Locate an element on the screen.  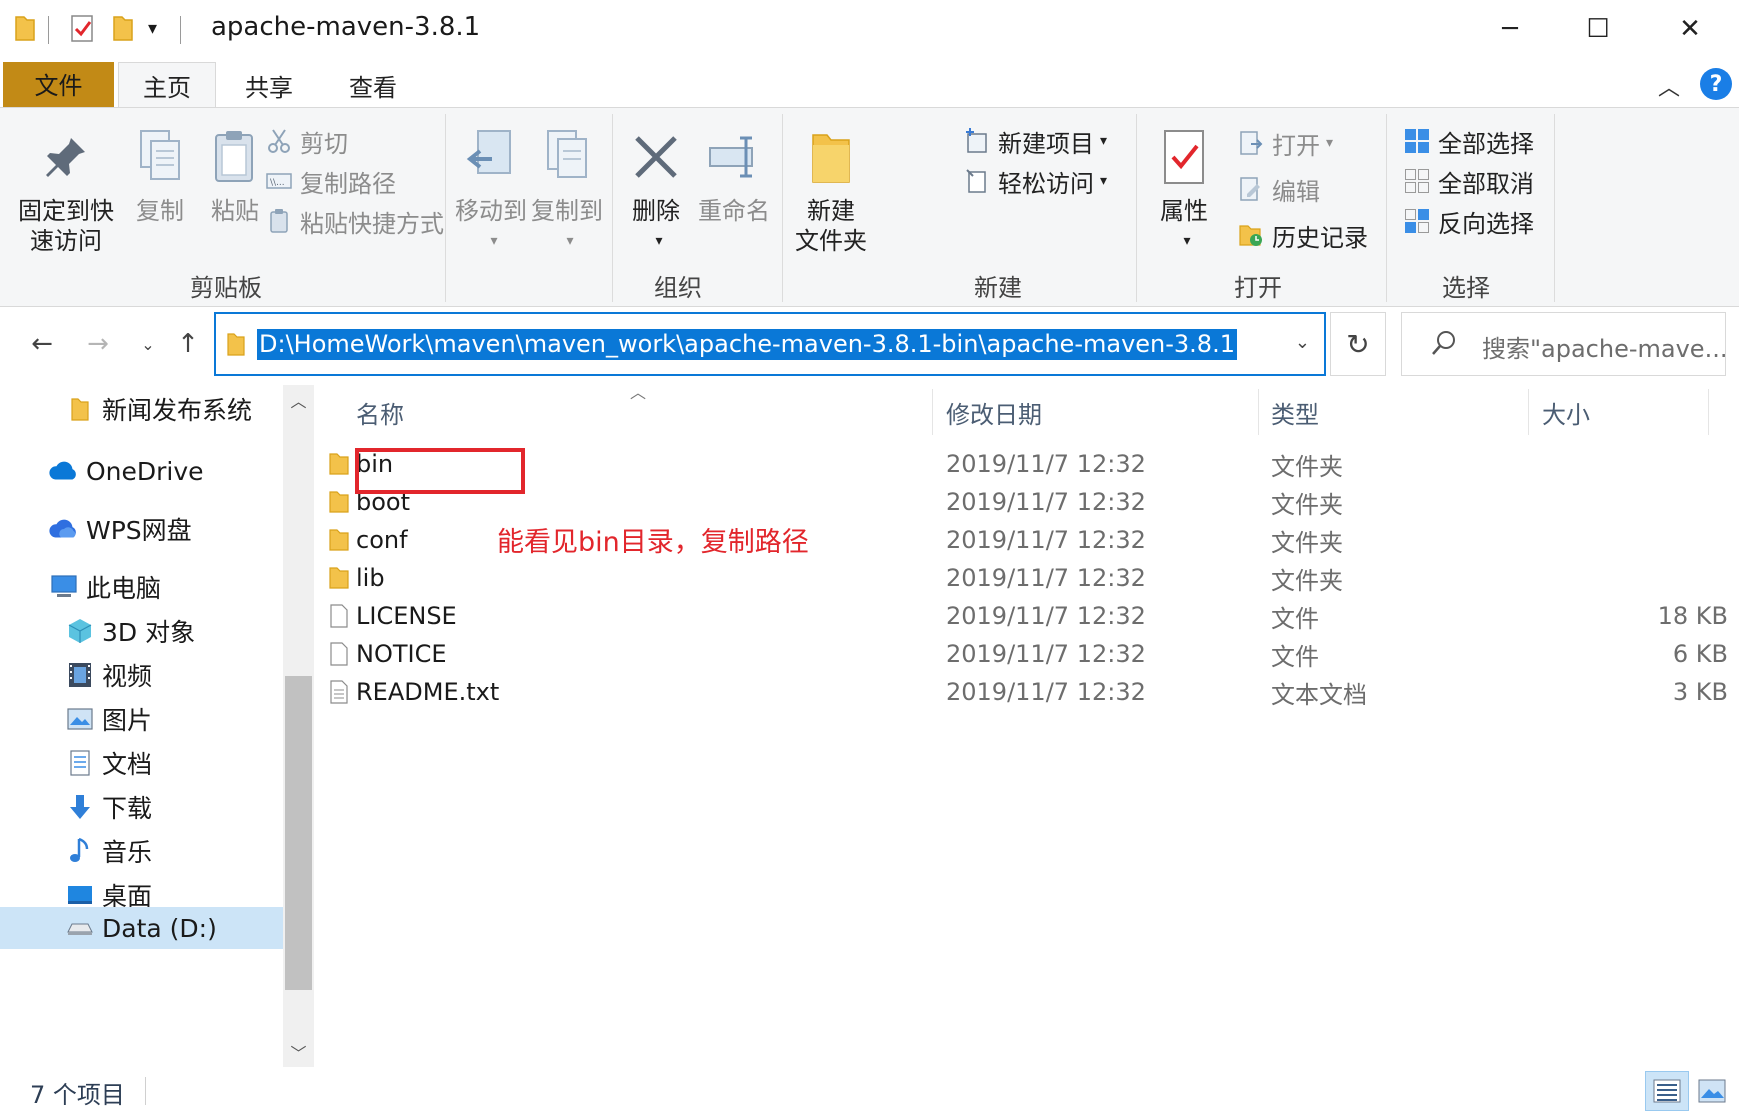
up-arrow-icon: ↑ is located at coordinates (188, 344).